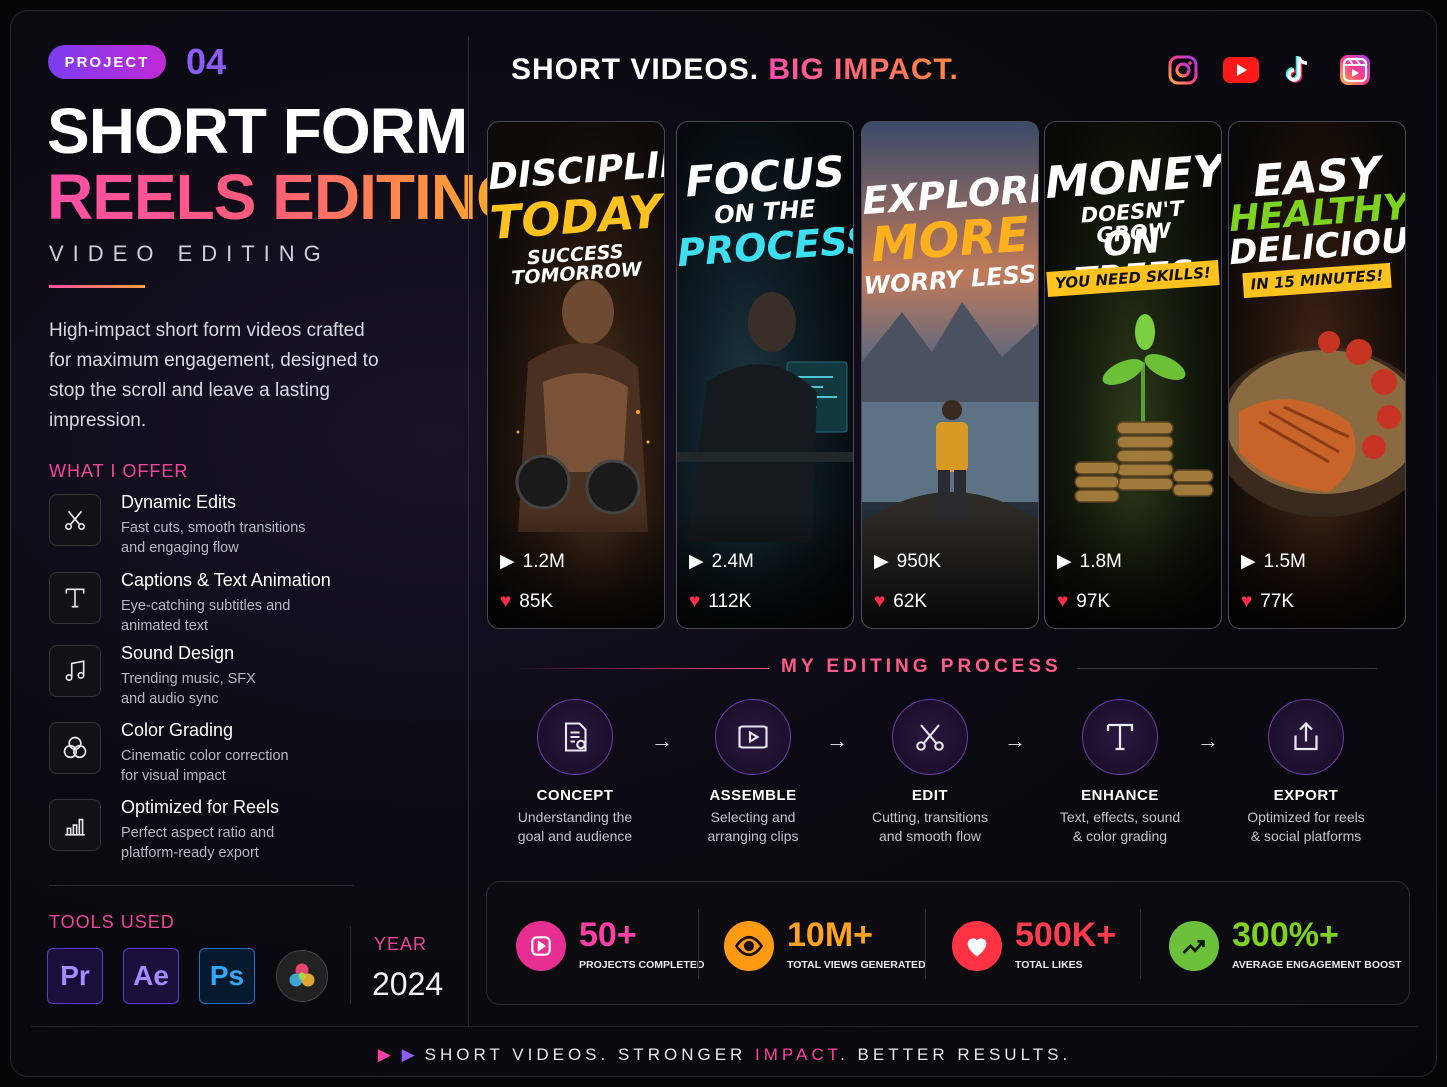 This screenshot has height=1087, width=1447. Describe the element at coordinates (575, 826) in the screenshot. I see `step-description: Understanding the goal and audience` at that location.